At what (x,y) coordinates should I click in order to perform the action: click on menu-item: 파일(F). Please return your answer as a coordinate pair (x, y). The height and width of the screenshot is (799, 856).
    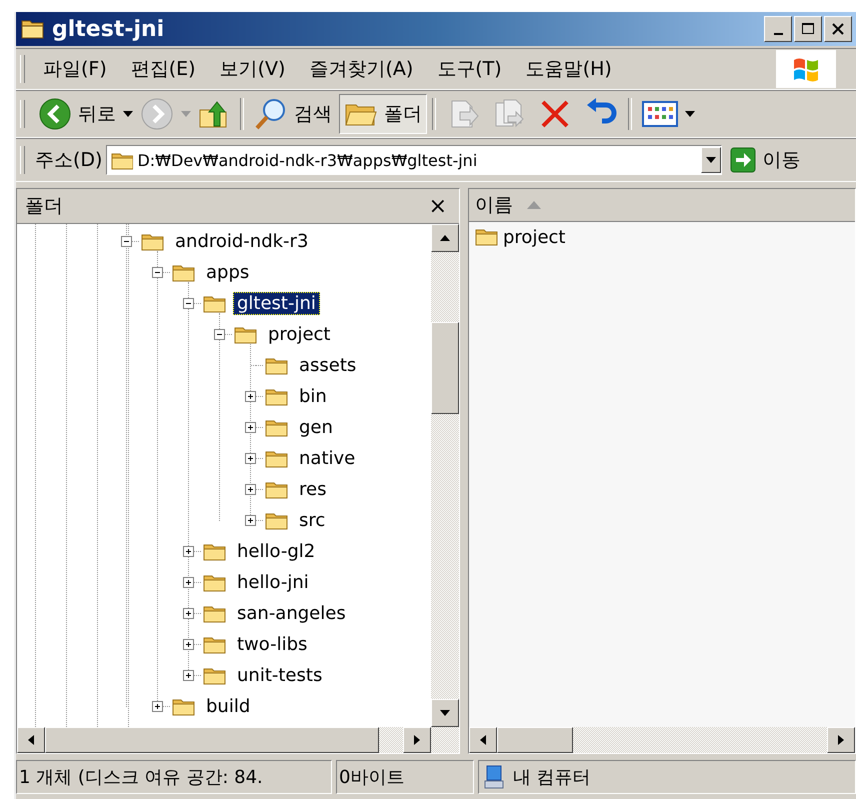
    Looking at the image, I should click on (75, 69).